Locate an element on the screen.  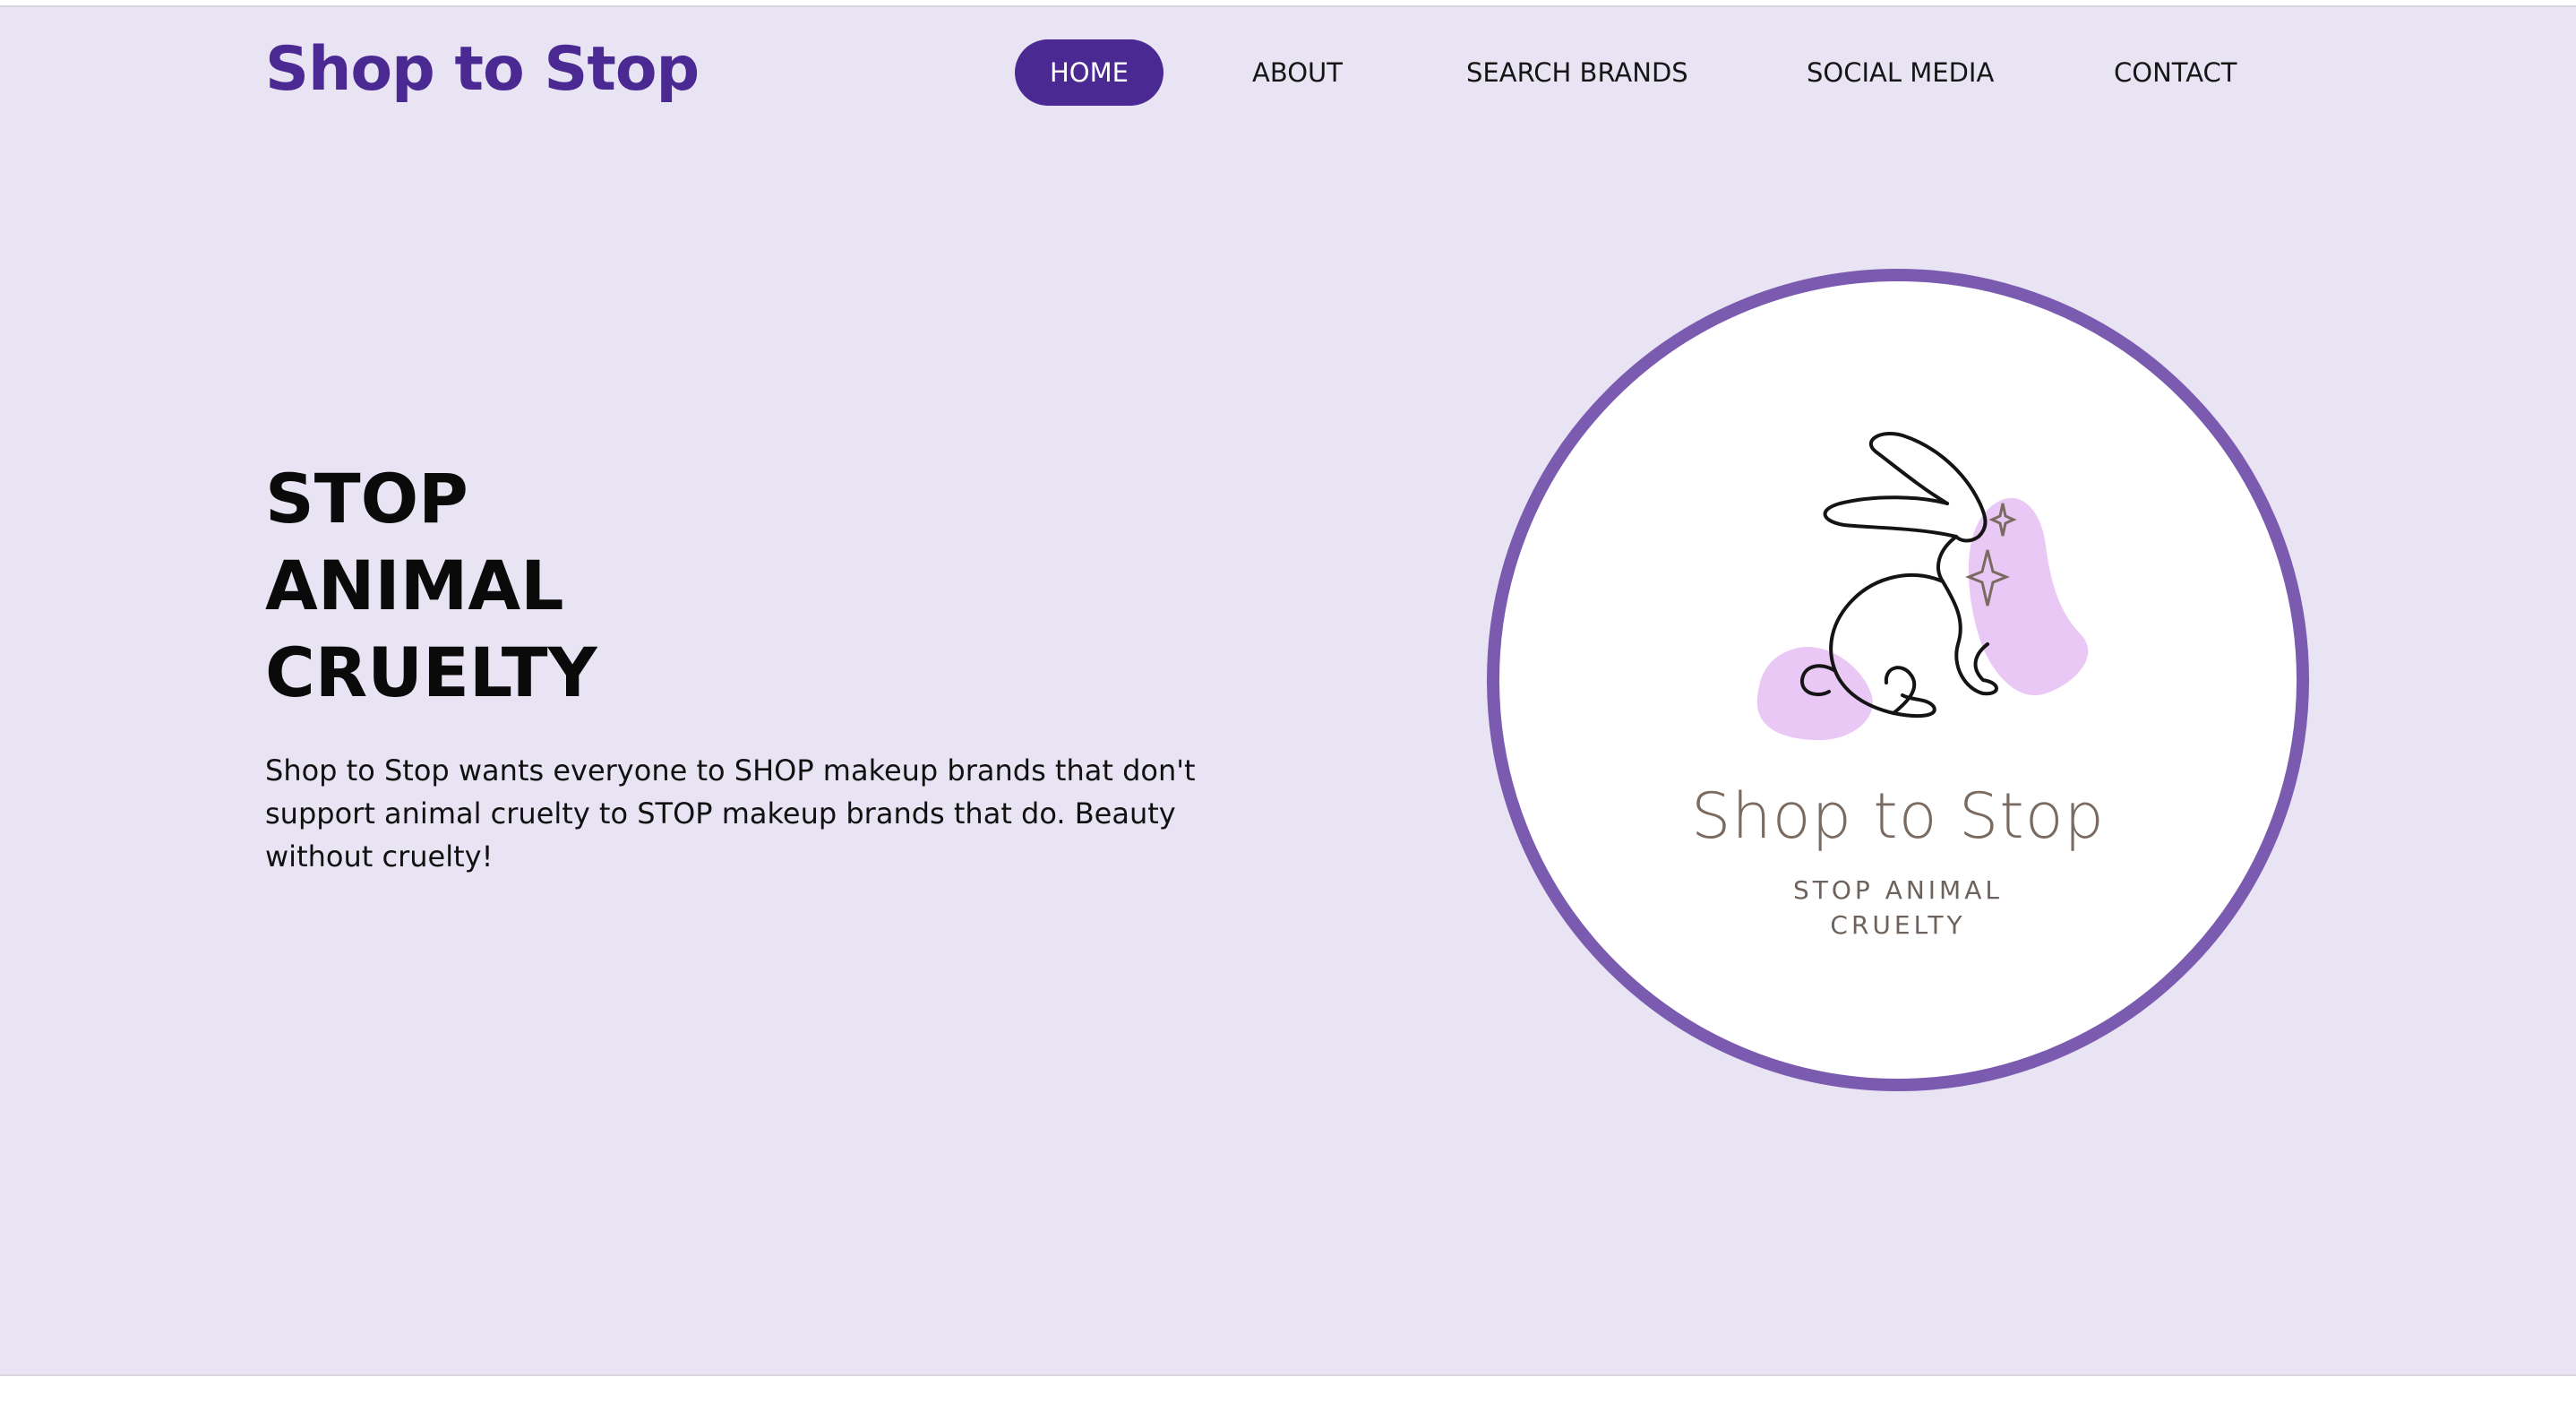
nav-home: HOME is located at coordinates (1089, 72).